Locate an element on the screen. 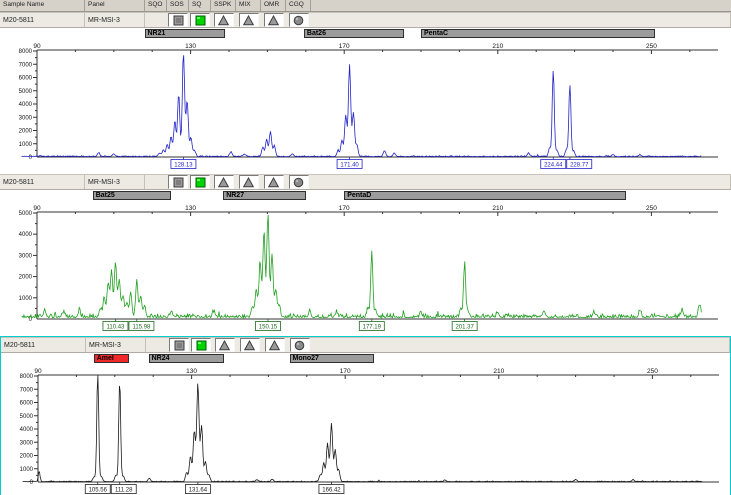 The image size is (731, 495). peak-size-label: 105.56 is located at coordinates (97, 489).